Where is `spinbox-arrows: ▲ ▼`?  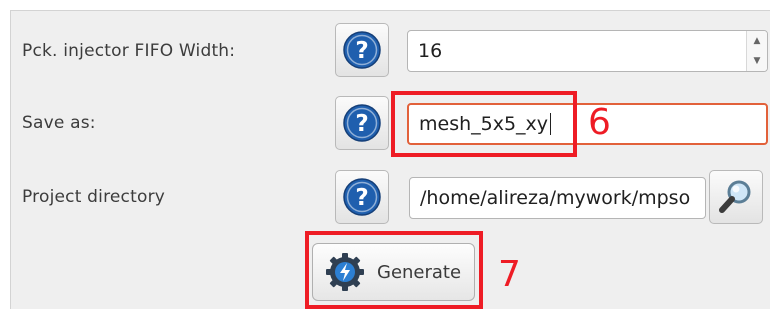
spinbox-arrows: ▲ ▼ is located at coordinates (756, 51).